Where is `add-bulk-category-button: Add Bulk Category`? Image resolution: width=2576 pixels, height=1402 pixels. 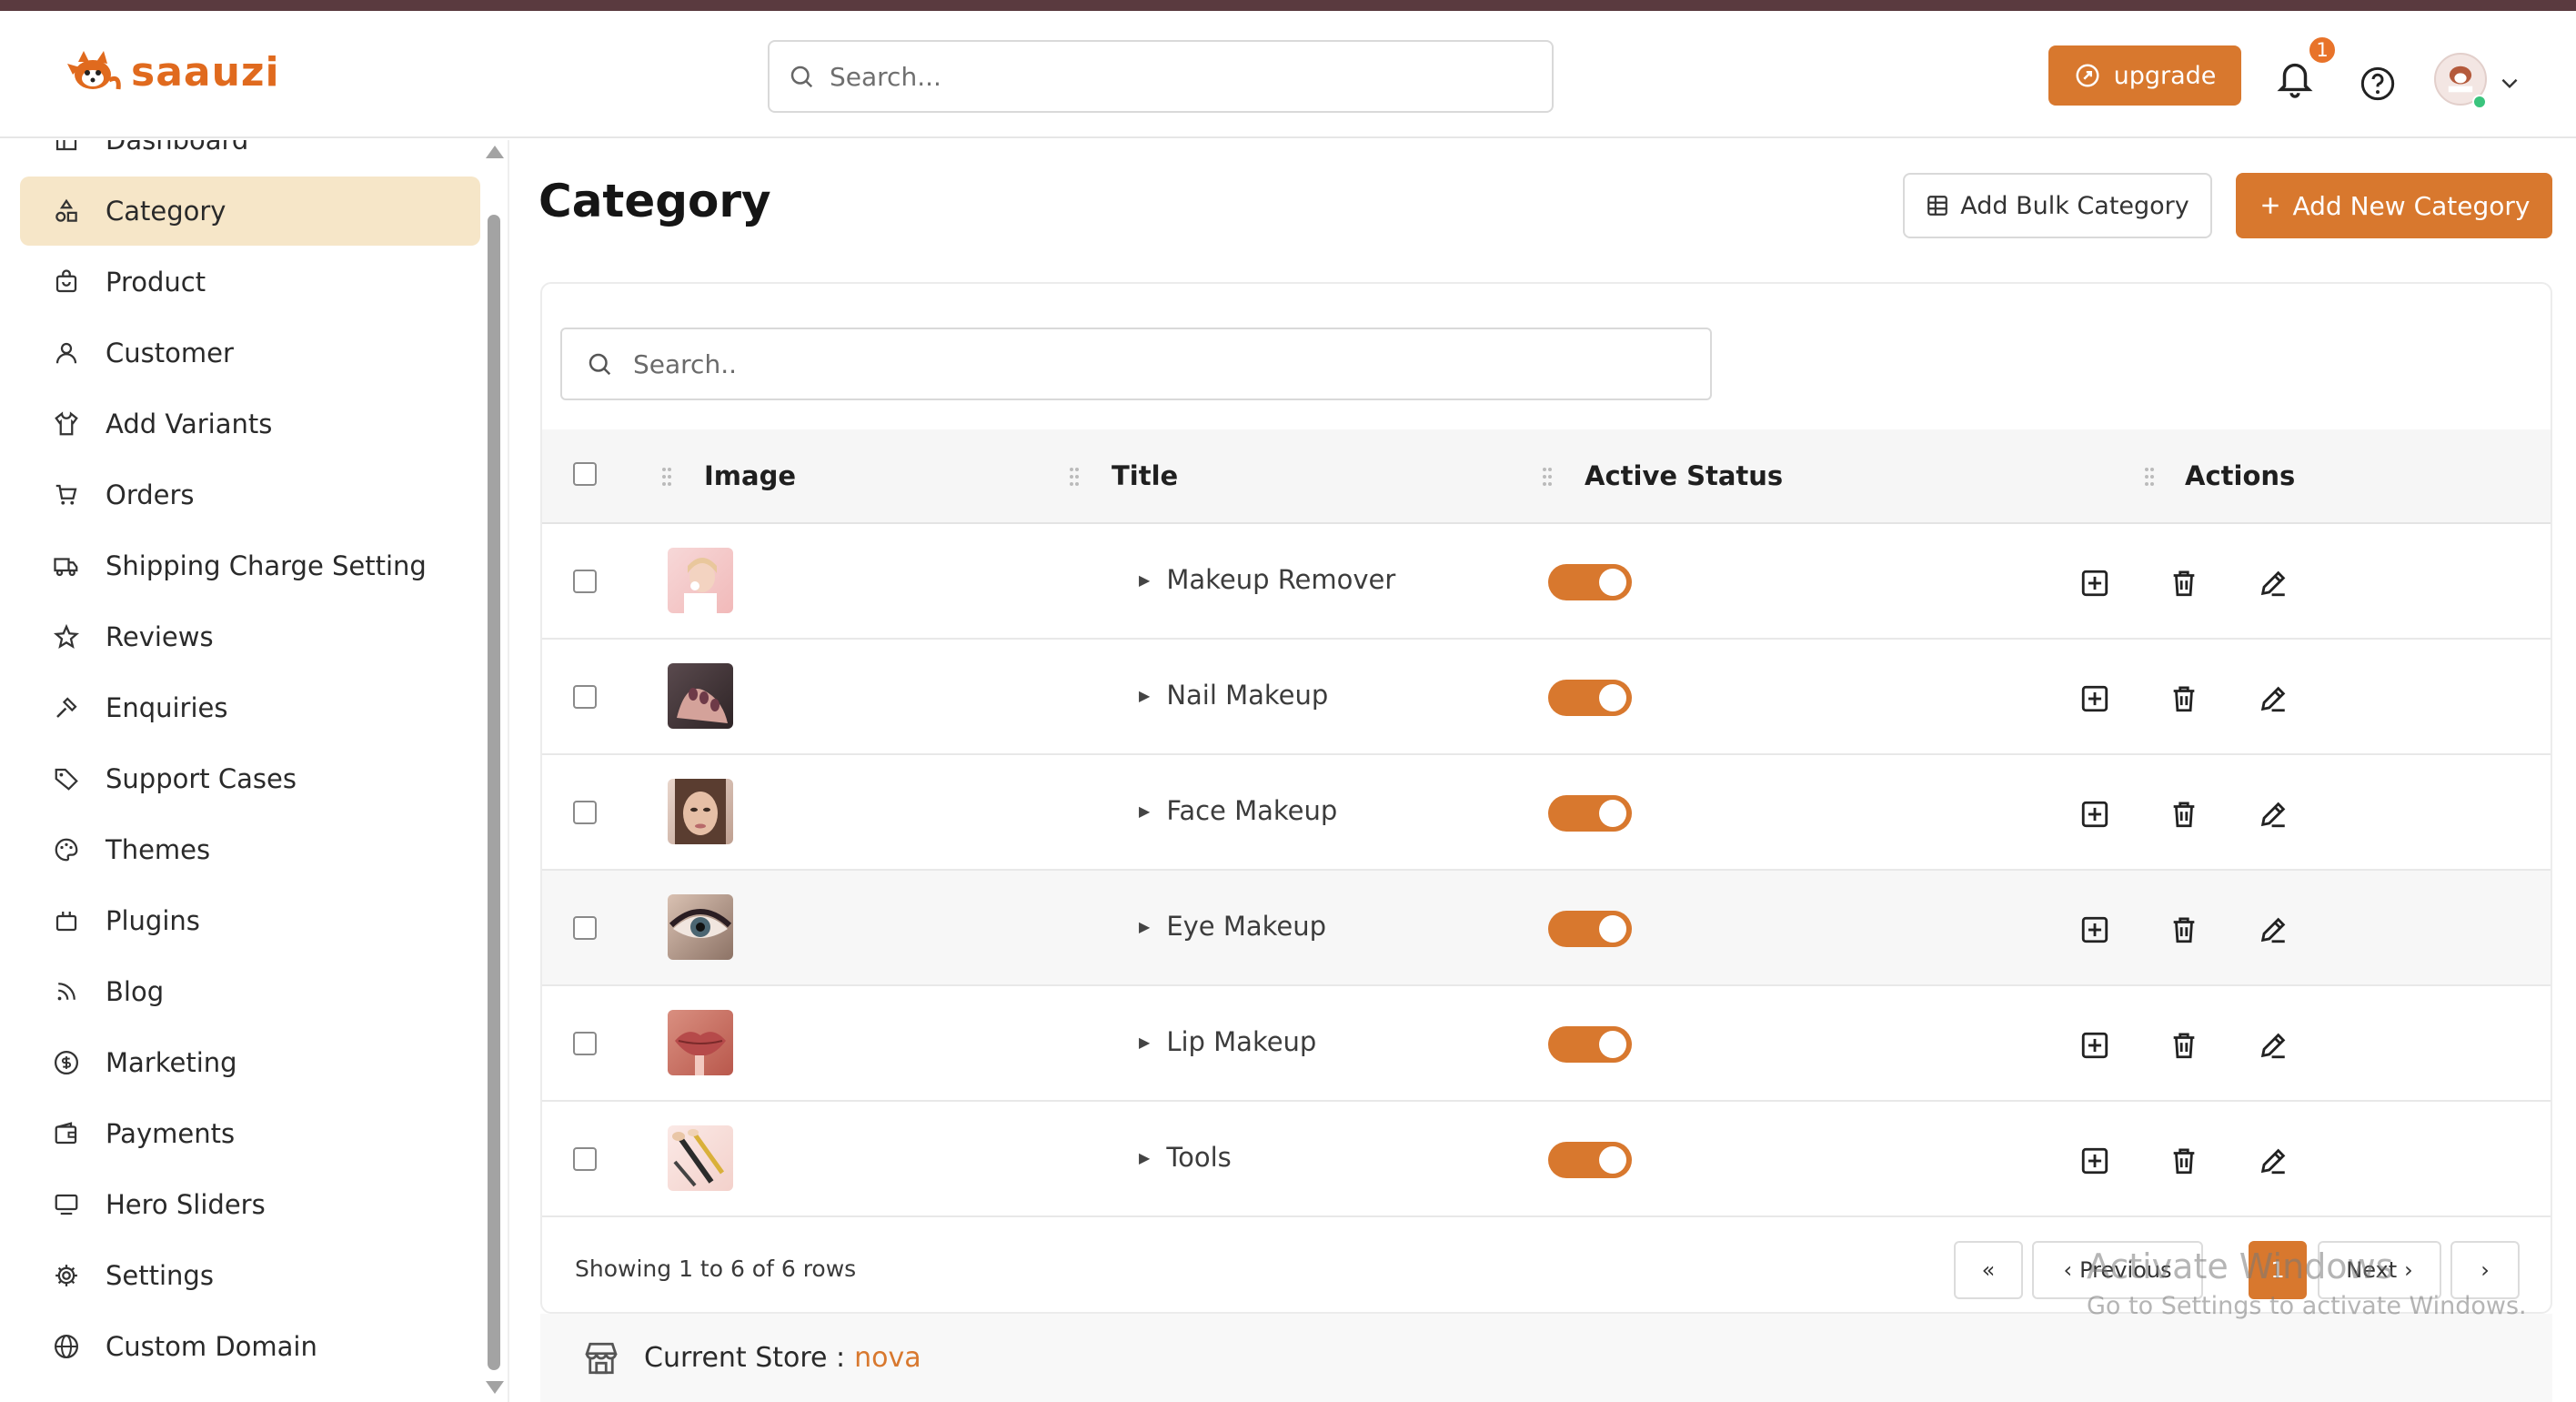
add-bulk-category-button: Add Bulk Category is located at coordinates (2057, 206).